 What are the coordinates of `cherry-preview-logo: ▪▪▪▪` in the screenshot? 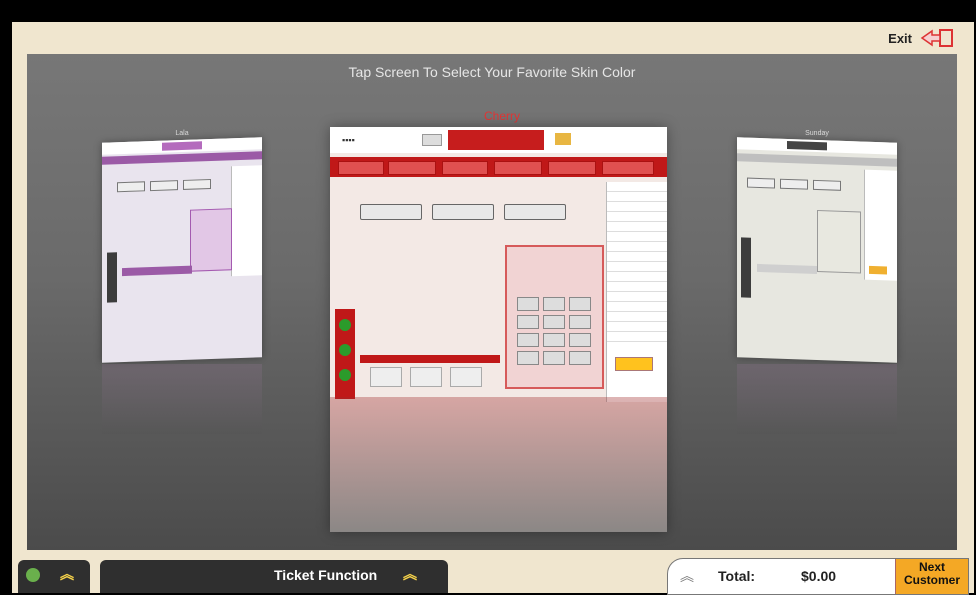 It's located at (348, 140).